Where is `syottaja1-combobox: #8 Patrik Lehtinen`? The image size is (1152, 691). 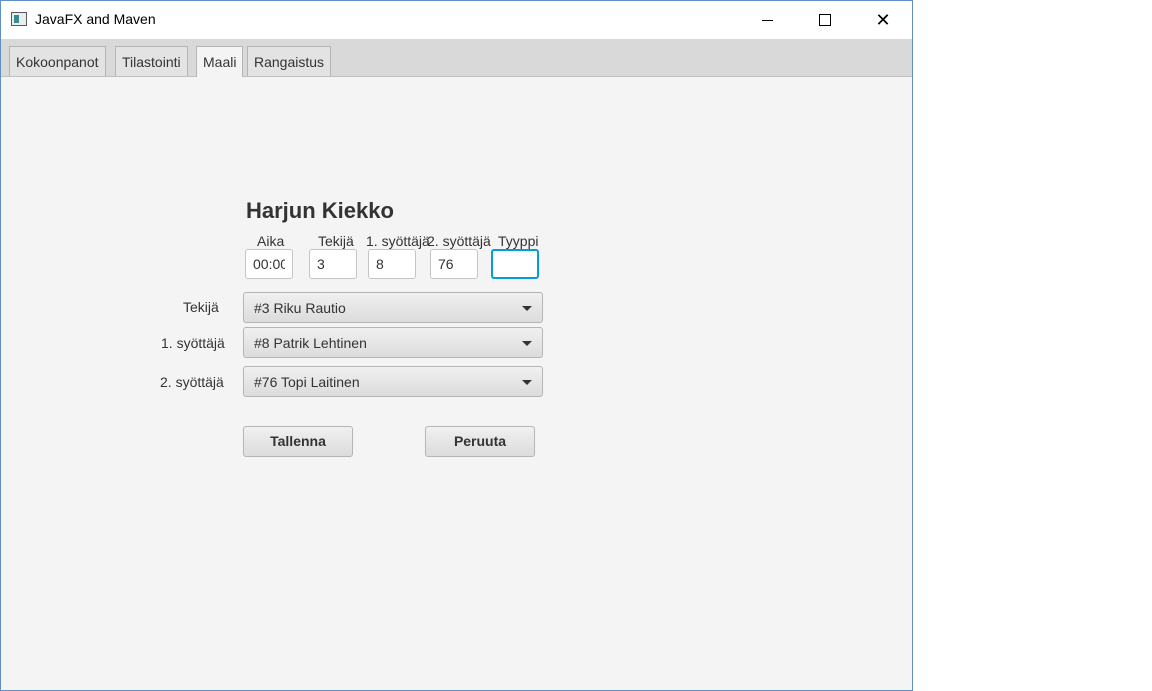 syottaja1-combobox: #8 Patrik Lehtinen is located at coordinates (393, 342).